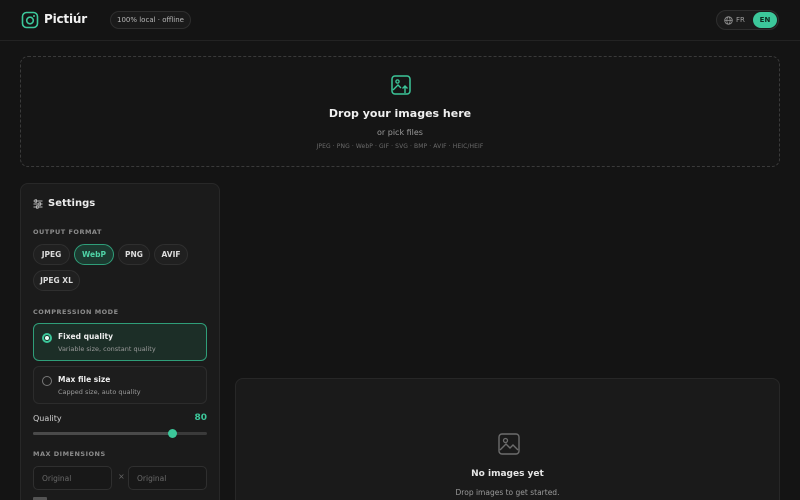  I want to click on quality-slider, so click(120, 433).